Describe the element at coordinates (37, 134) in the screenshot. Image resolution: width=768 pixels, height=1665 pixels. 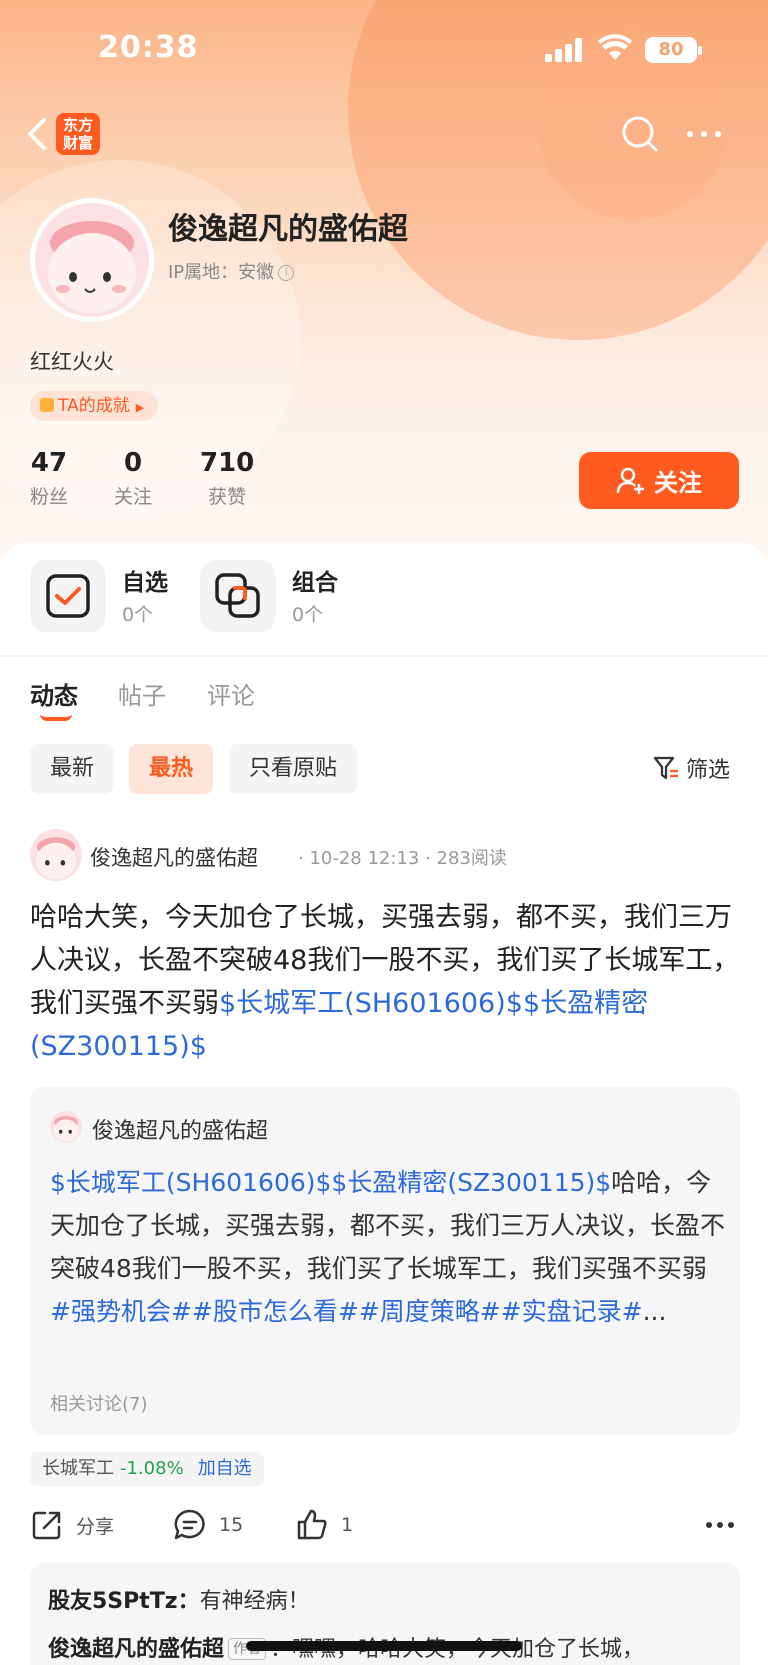
I see `back-arrow-icon` at that location.